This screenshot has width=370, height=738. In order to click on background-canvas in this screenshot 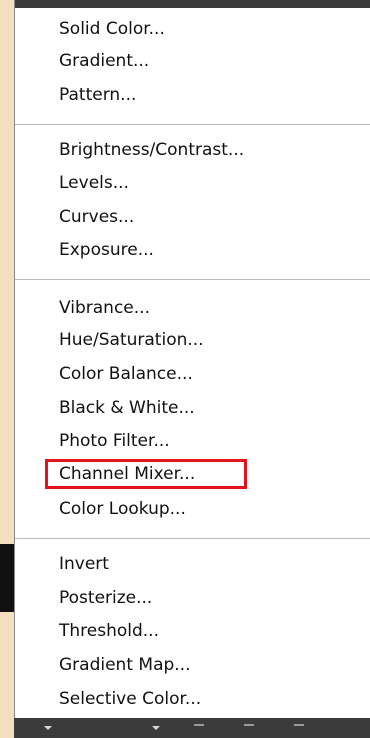, I will do `click(7, 369)`.